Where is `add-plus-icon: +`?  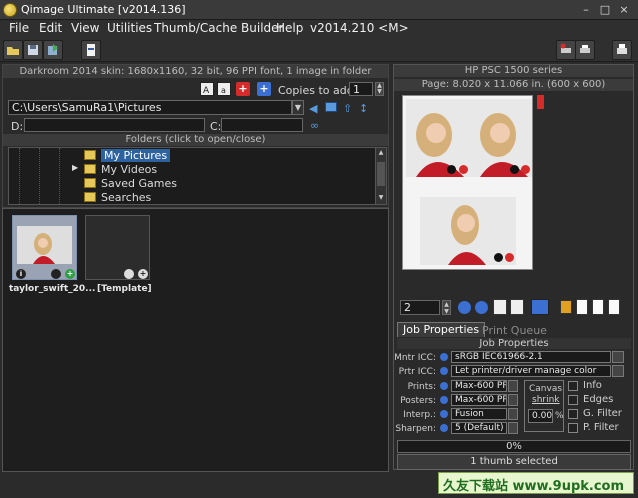
add-plus-icon: + is located at coordinates (243, 89).